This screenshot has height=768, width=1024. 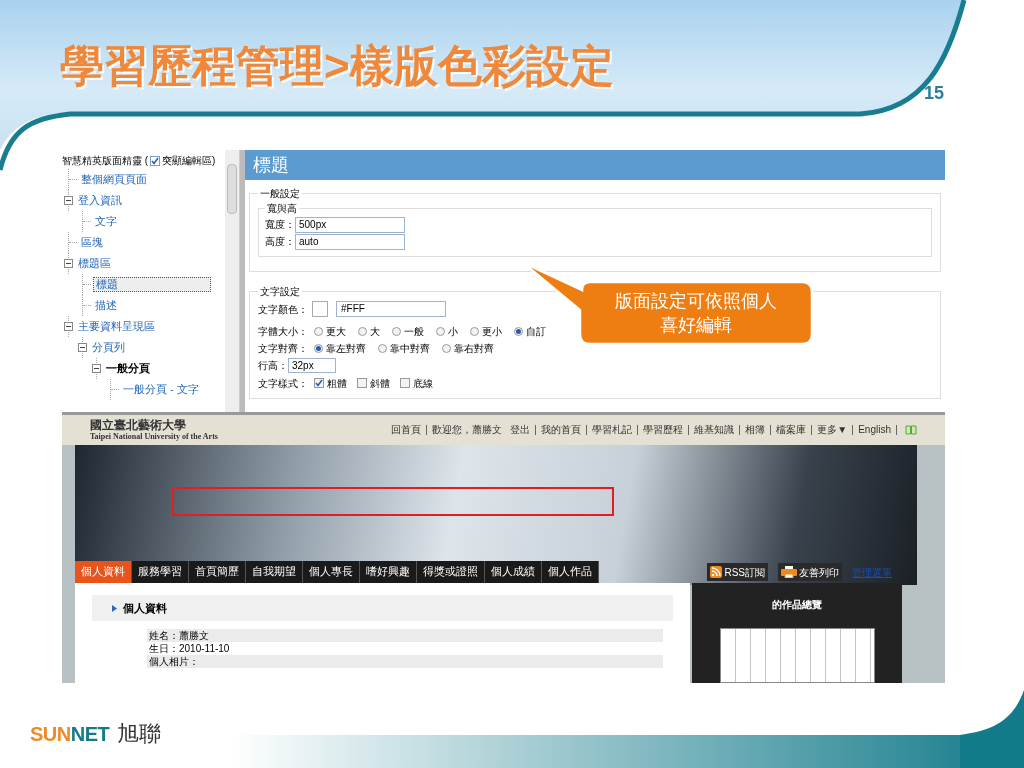 I want to click on option-label: 靠中對齊, so click(x=410, y=349).